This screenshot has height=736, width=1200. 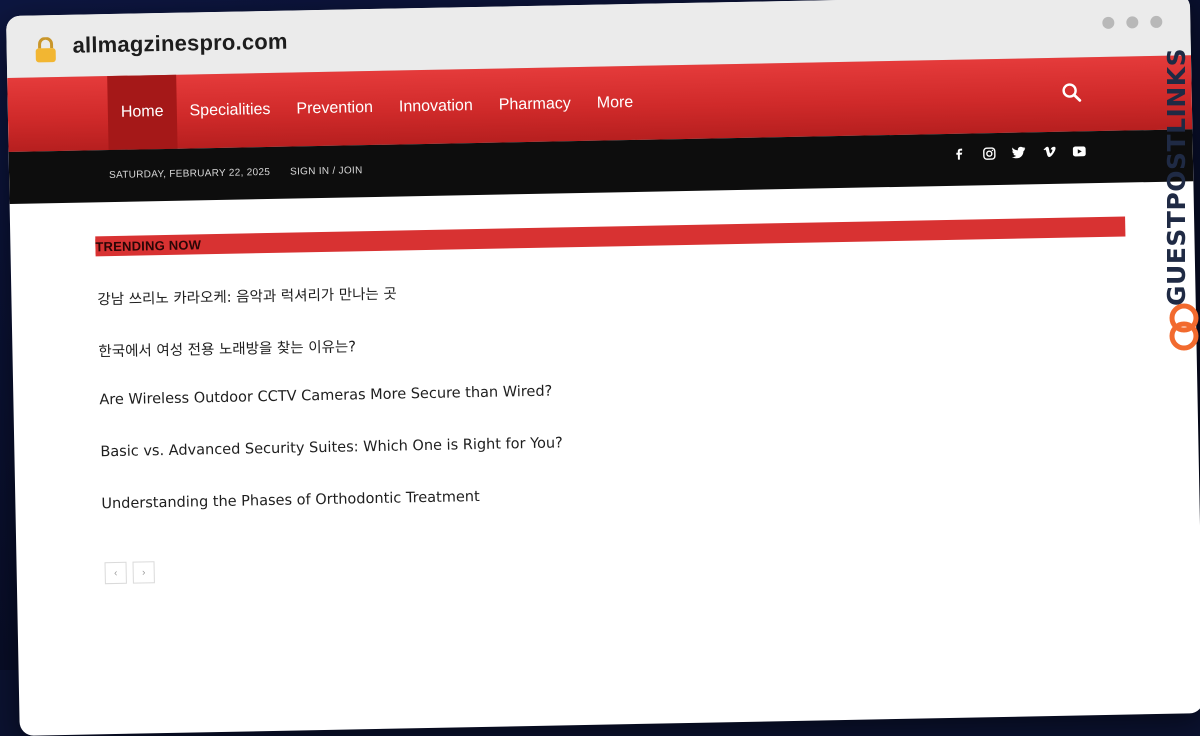 I want to click on guestpostlinks-watermark: GUESTPOSTLINKS, so click(x=1181, y=202).